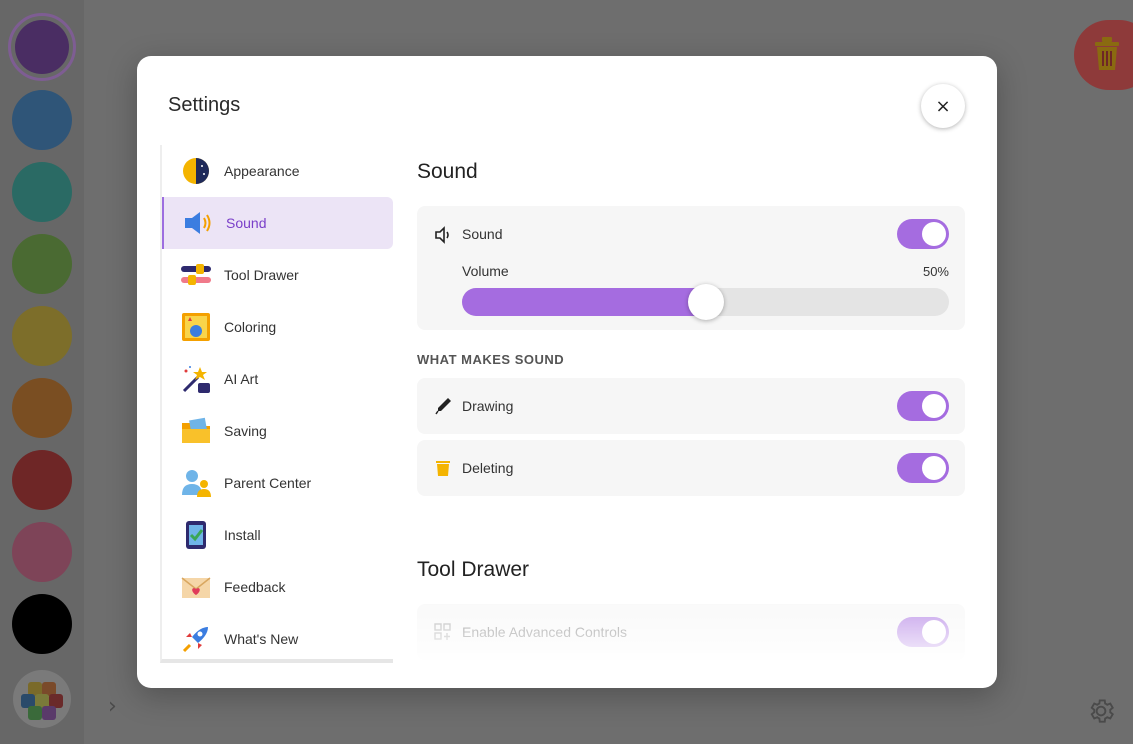 The height and width of the screenshot is (744, 1133). Describe the element at coordinates (42, 480) in the screenshot. I see `color-swatch-red` at that location.